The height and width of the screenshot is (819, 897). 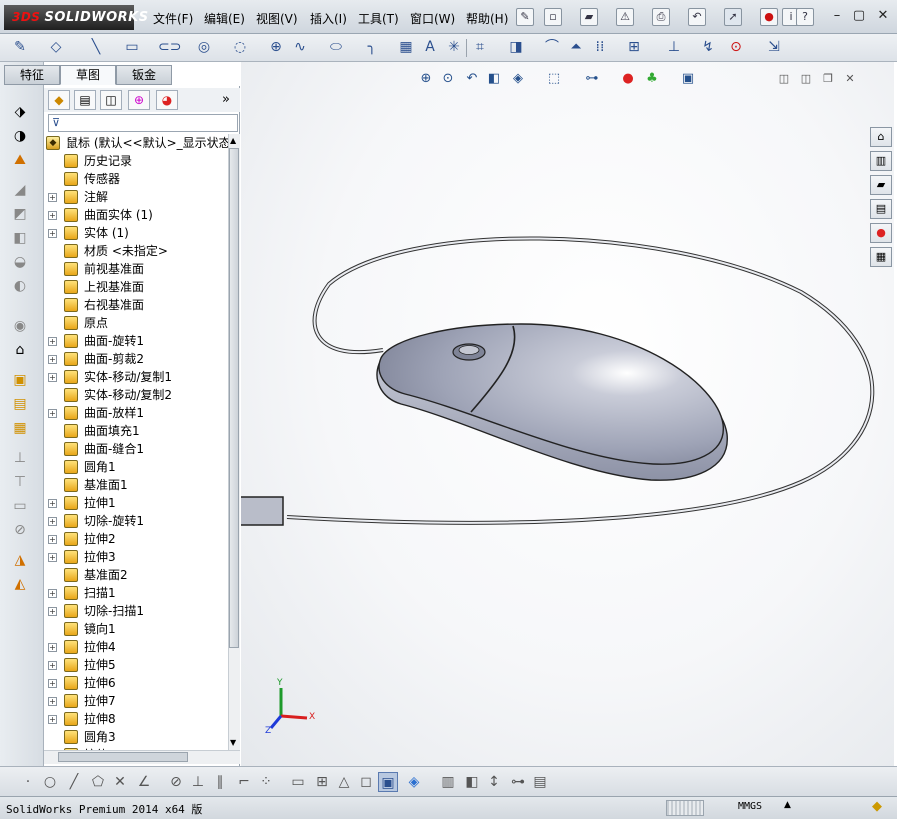 I want to click on tree-item: + 扫描1, so click(x=136, y=593).